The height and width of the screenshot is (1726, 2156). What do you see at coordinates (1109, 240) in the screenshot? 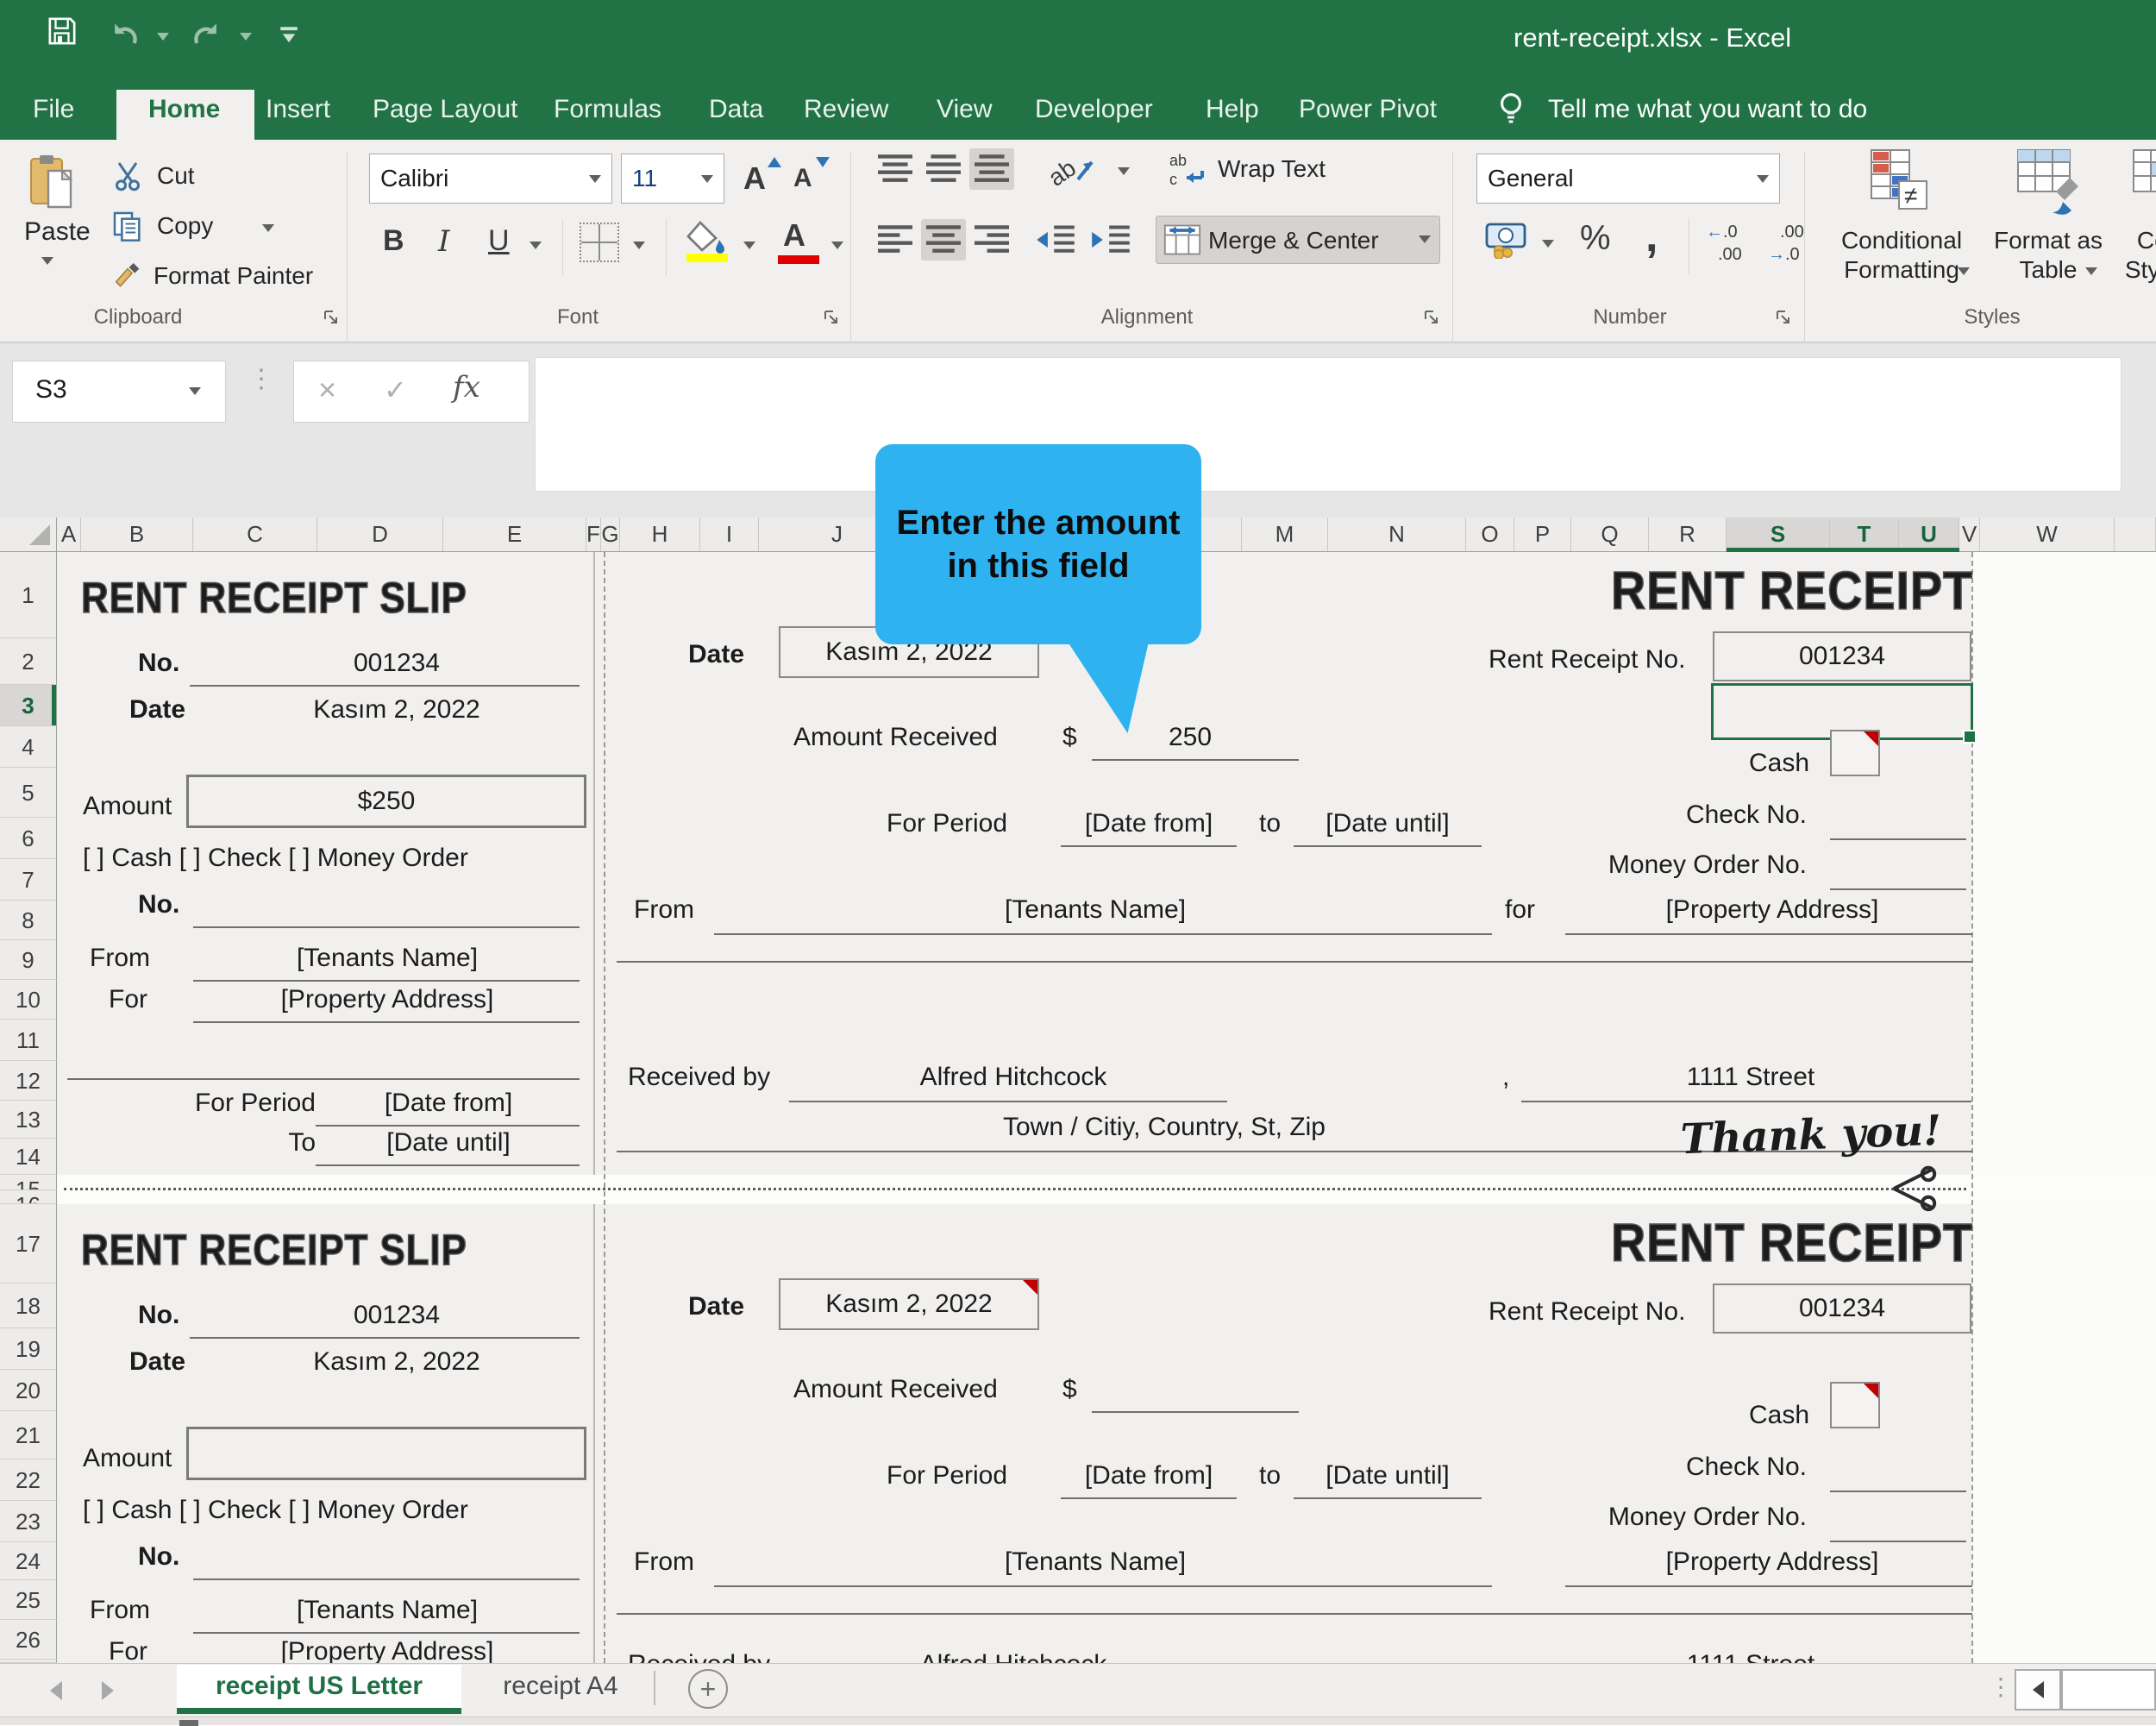
I see `increase-indent-icon` at bounding box center [1109, 240].